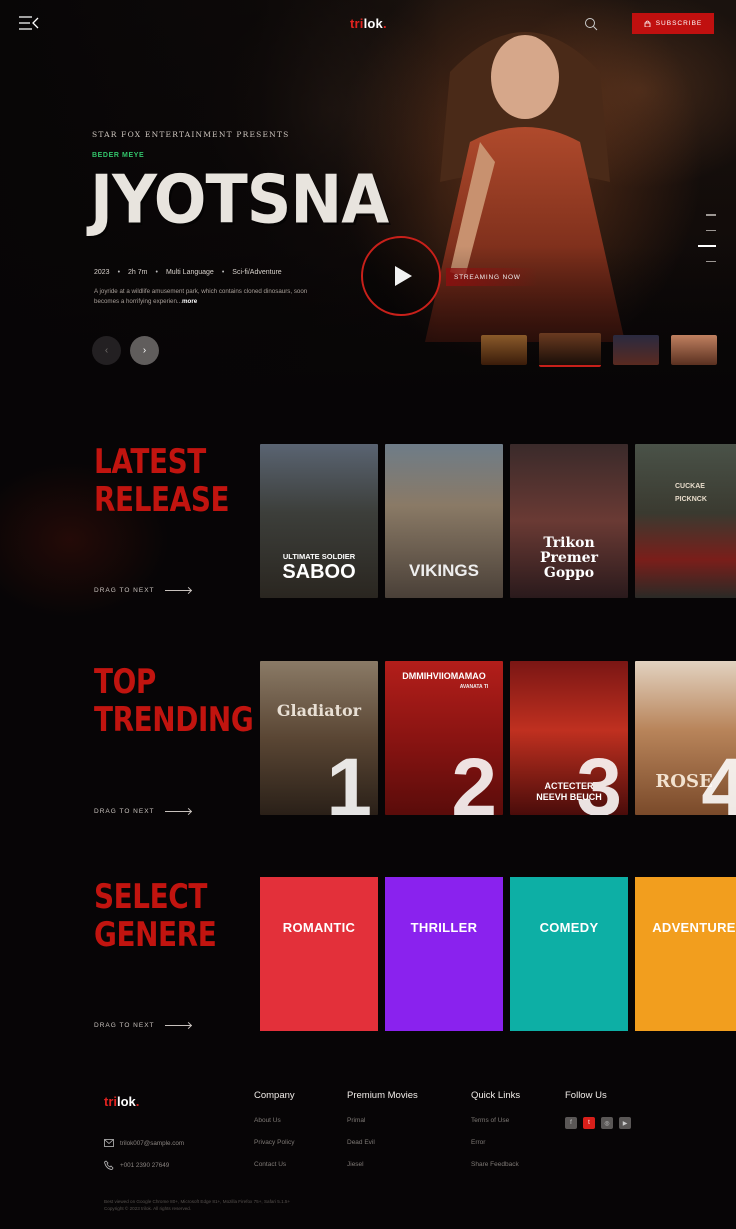 Image resolution: width=736 pixels, height=1229 pixels. Describe the element at coordinates (109, 1143) in the screenshot. I see `mail-icon` at that location.